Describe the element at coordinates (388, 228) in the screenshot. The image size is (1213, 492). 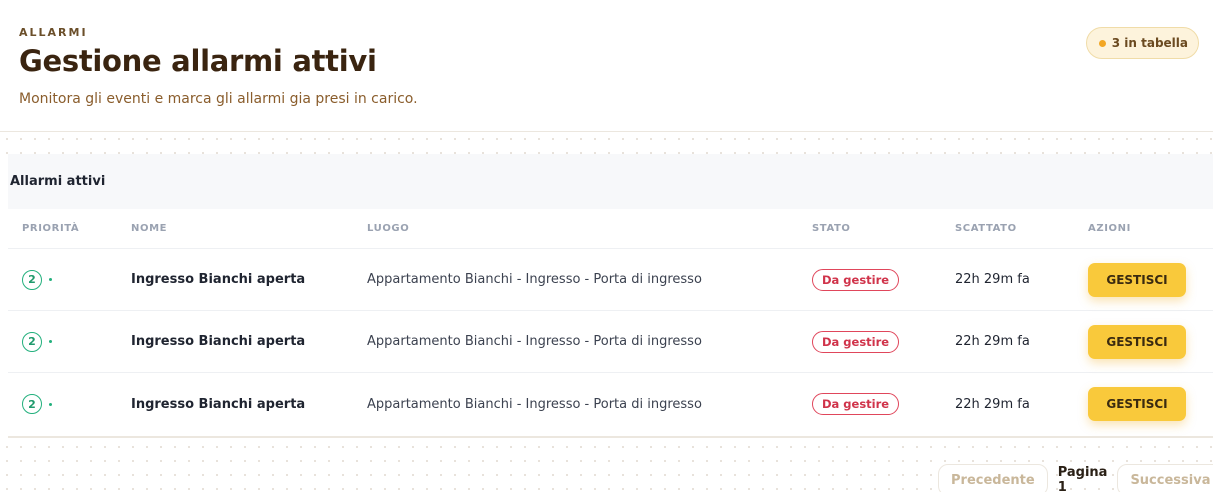
I see `column-header-place: LUOGO` at that location.